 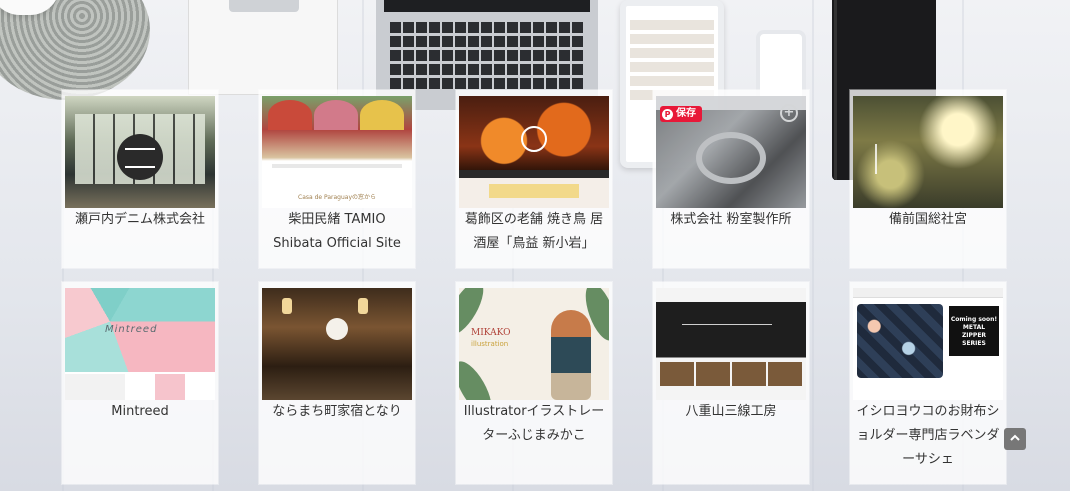 What do you see at coordinates (928, 220) in the screenshot?
I see `card-title: 備前国総社宮` at bounding box center [928, 220].